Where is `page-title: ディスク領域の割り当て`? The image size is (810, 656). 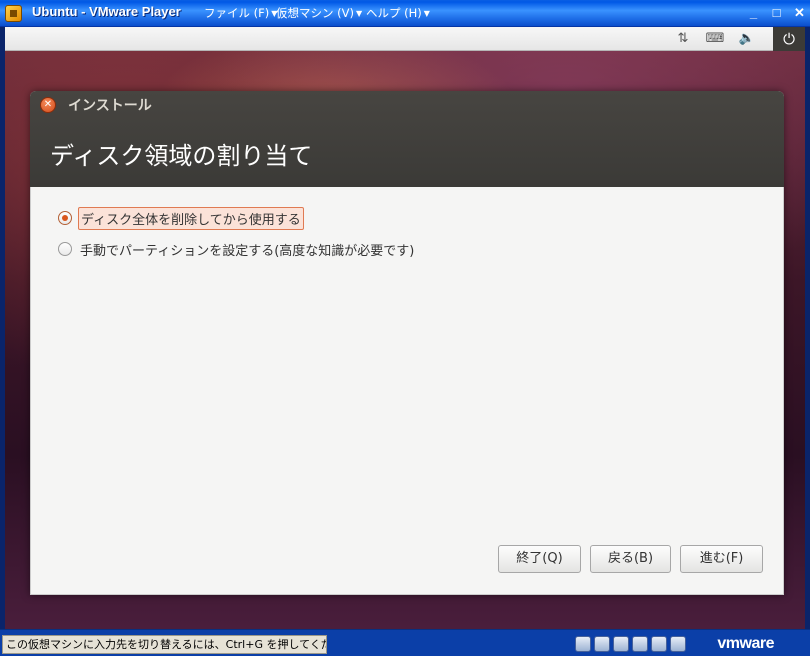
page-title: ディスク領域の割り当て is located at coordinates (181, 156).